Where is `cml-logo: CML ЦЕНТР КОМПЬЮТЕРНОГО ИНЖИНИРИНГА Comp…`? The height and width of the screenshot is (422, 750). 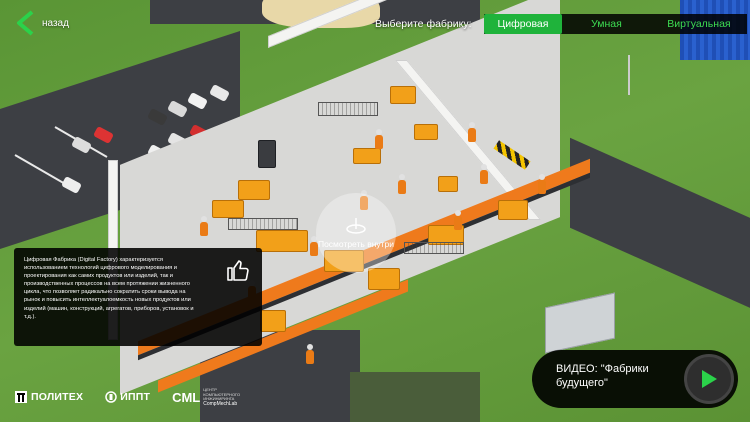
cml-logo: CML ЦЕНТР КОМПЬЮТЕРНОГО ИНЖИНИРИНГА Comp… is located at coordinates (210, 397).